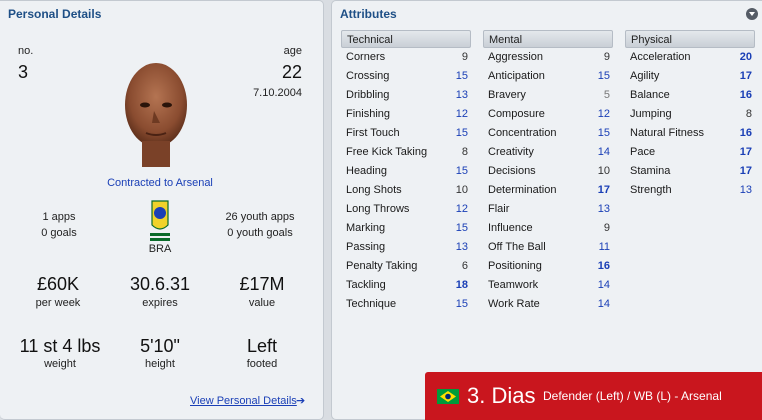 The image size is (762, 420). I want to click on attribute-value: 8, so click(748, 114).